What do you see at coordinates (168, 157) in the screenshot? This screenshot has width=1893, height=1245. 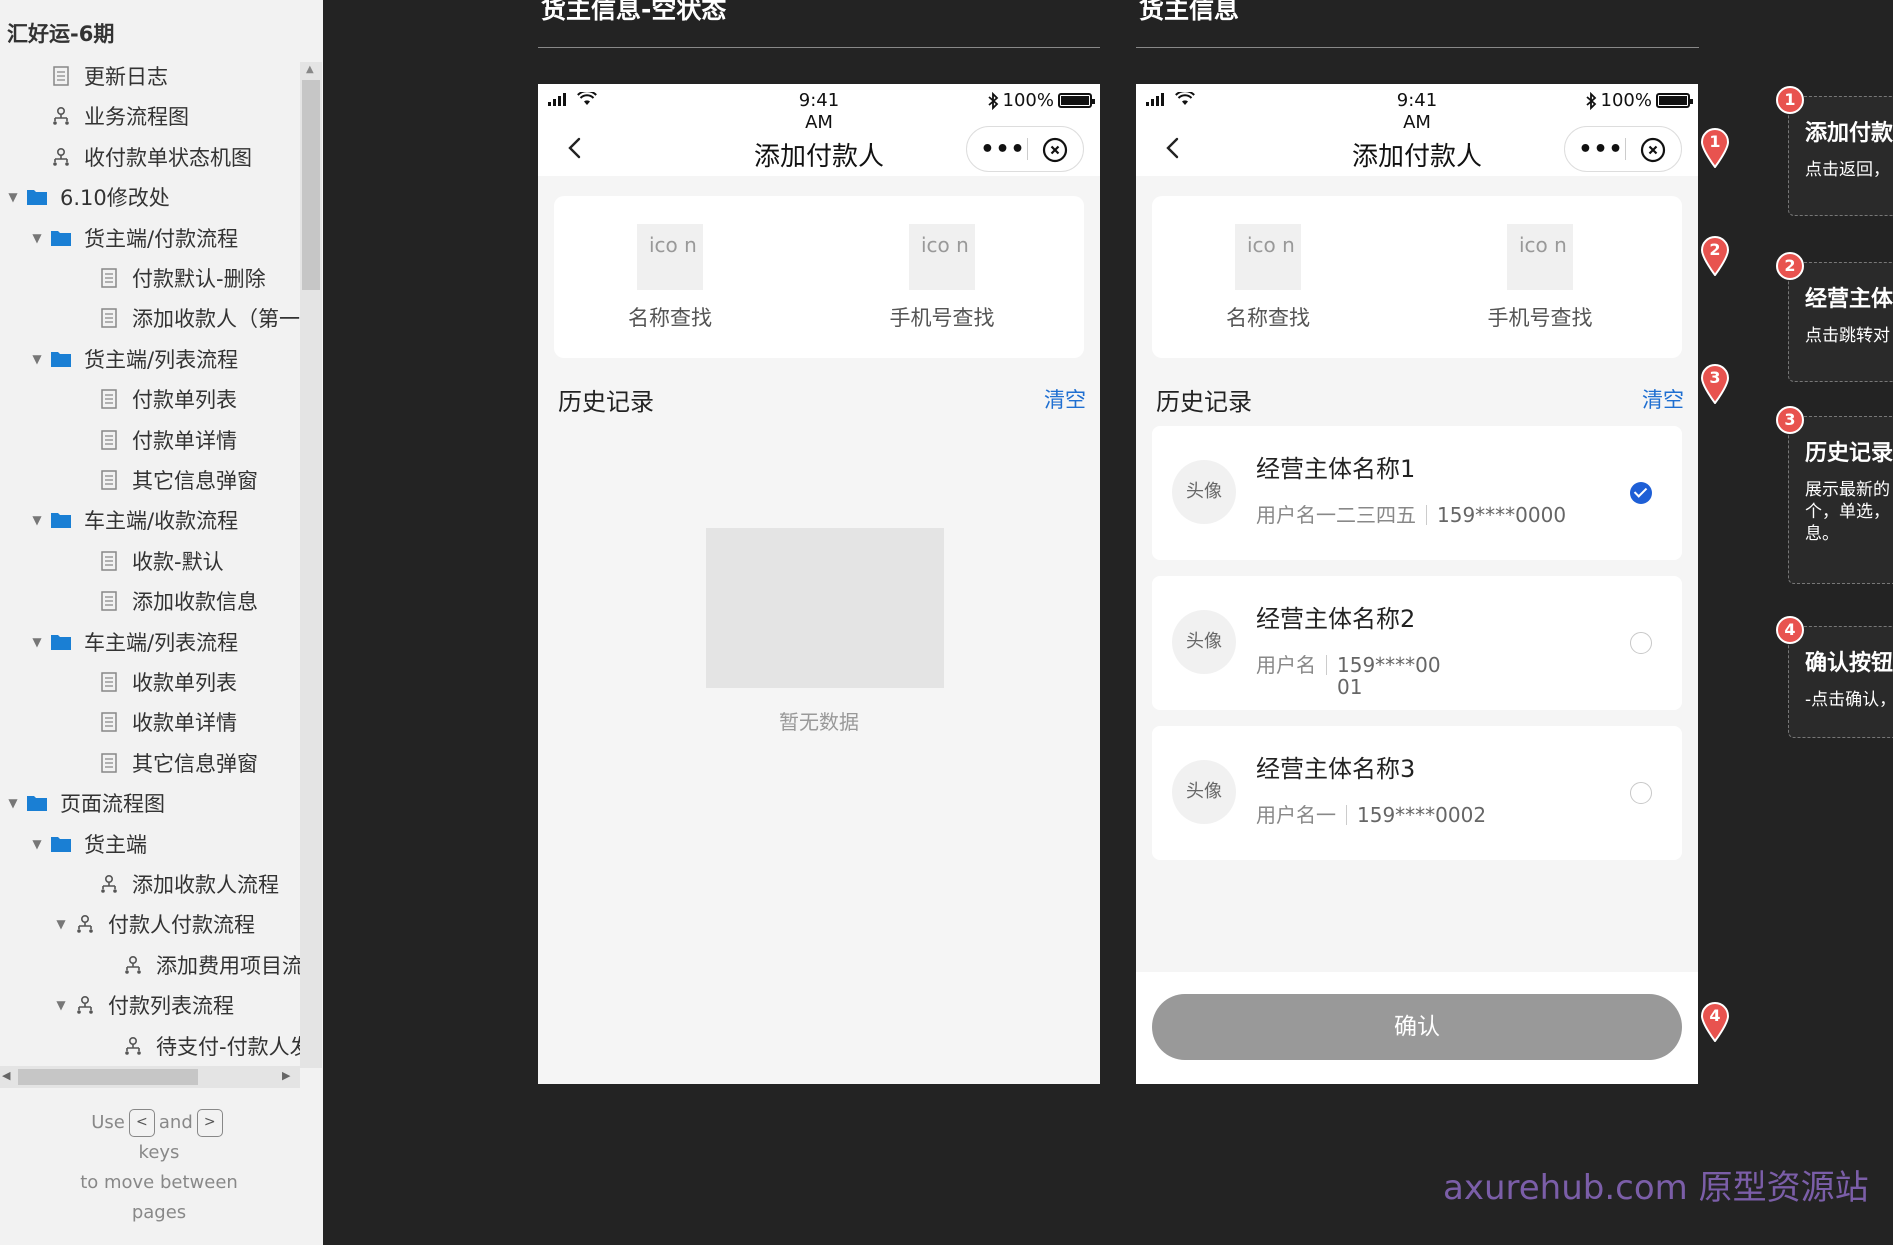 I see `sitemap-item-label: 收付款单状态机图` at bounding box center [168, 157].